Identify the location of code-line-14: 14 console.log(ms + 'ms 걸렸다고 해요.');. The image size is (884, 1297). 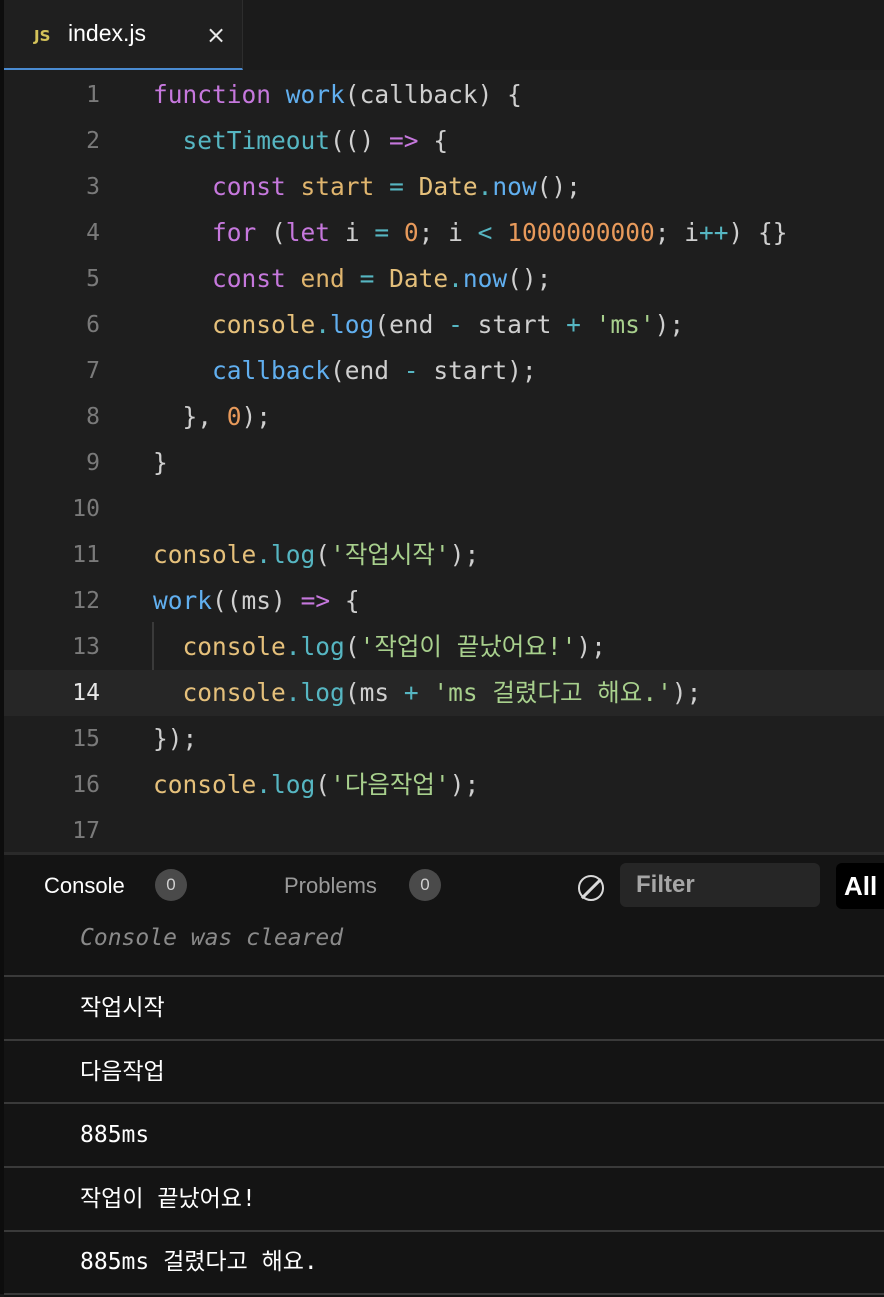
(444, 693).